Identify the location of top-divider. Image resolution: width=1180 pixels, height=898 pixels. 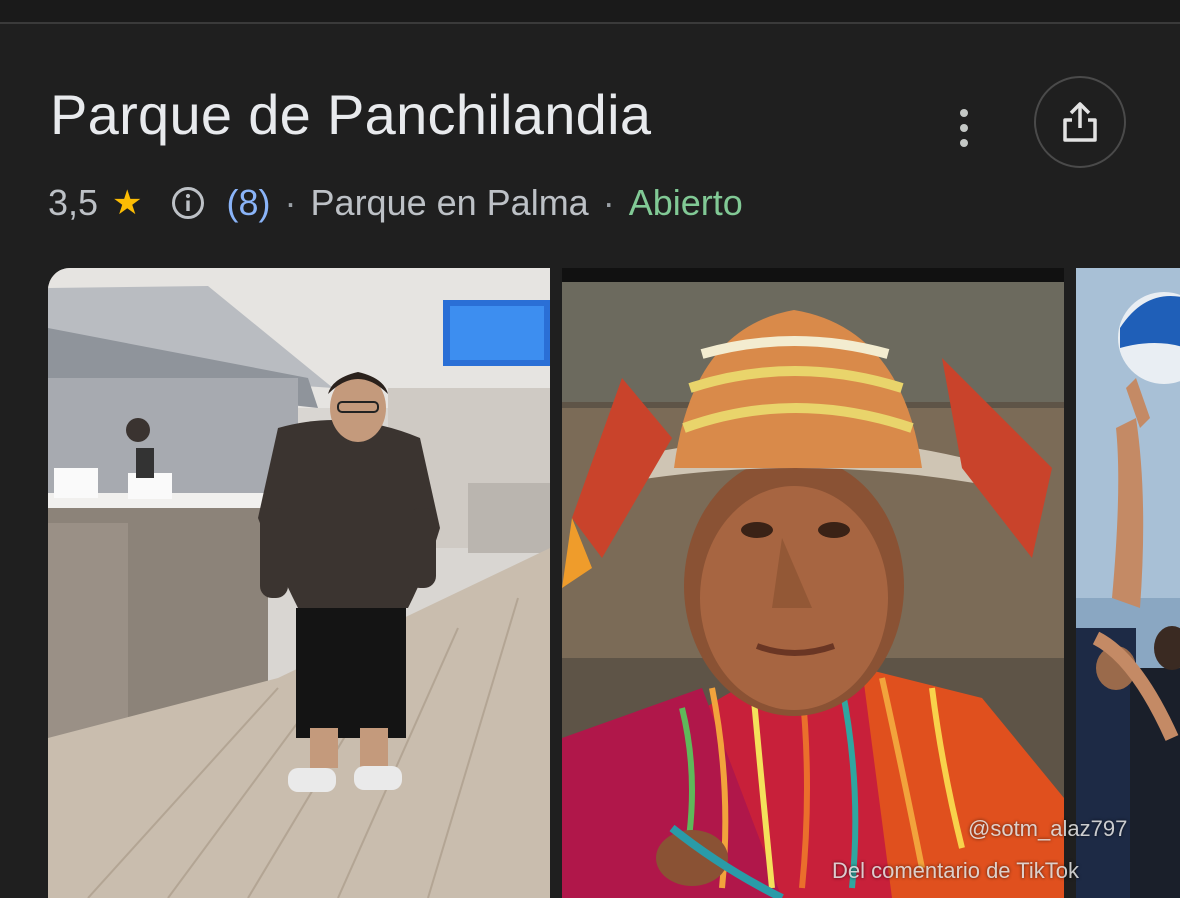
(590, 12).